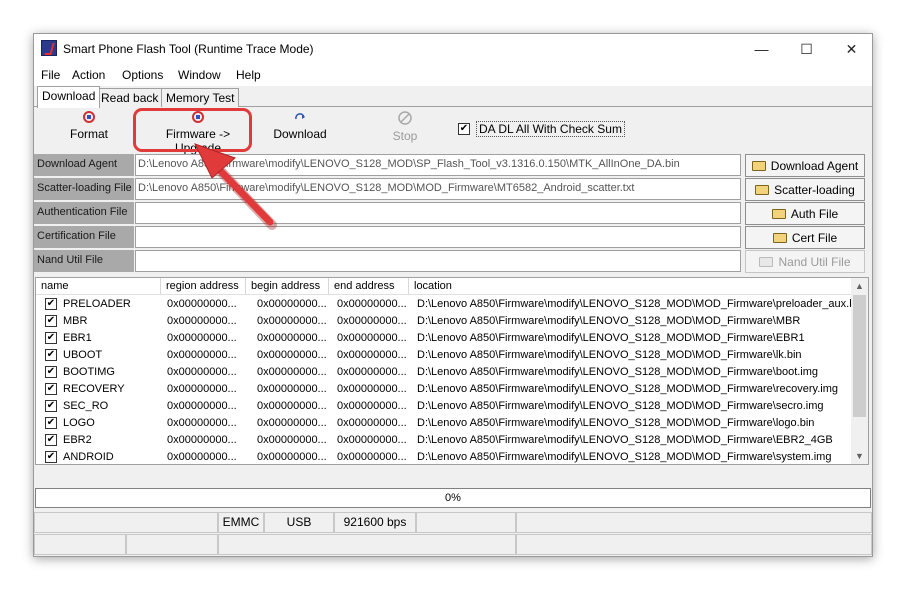  What do you see at coordinates (300, 126) in the screenshot?
I see `download-button: Download` at bounding box center [300, 126].